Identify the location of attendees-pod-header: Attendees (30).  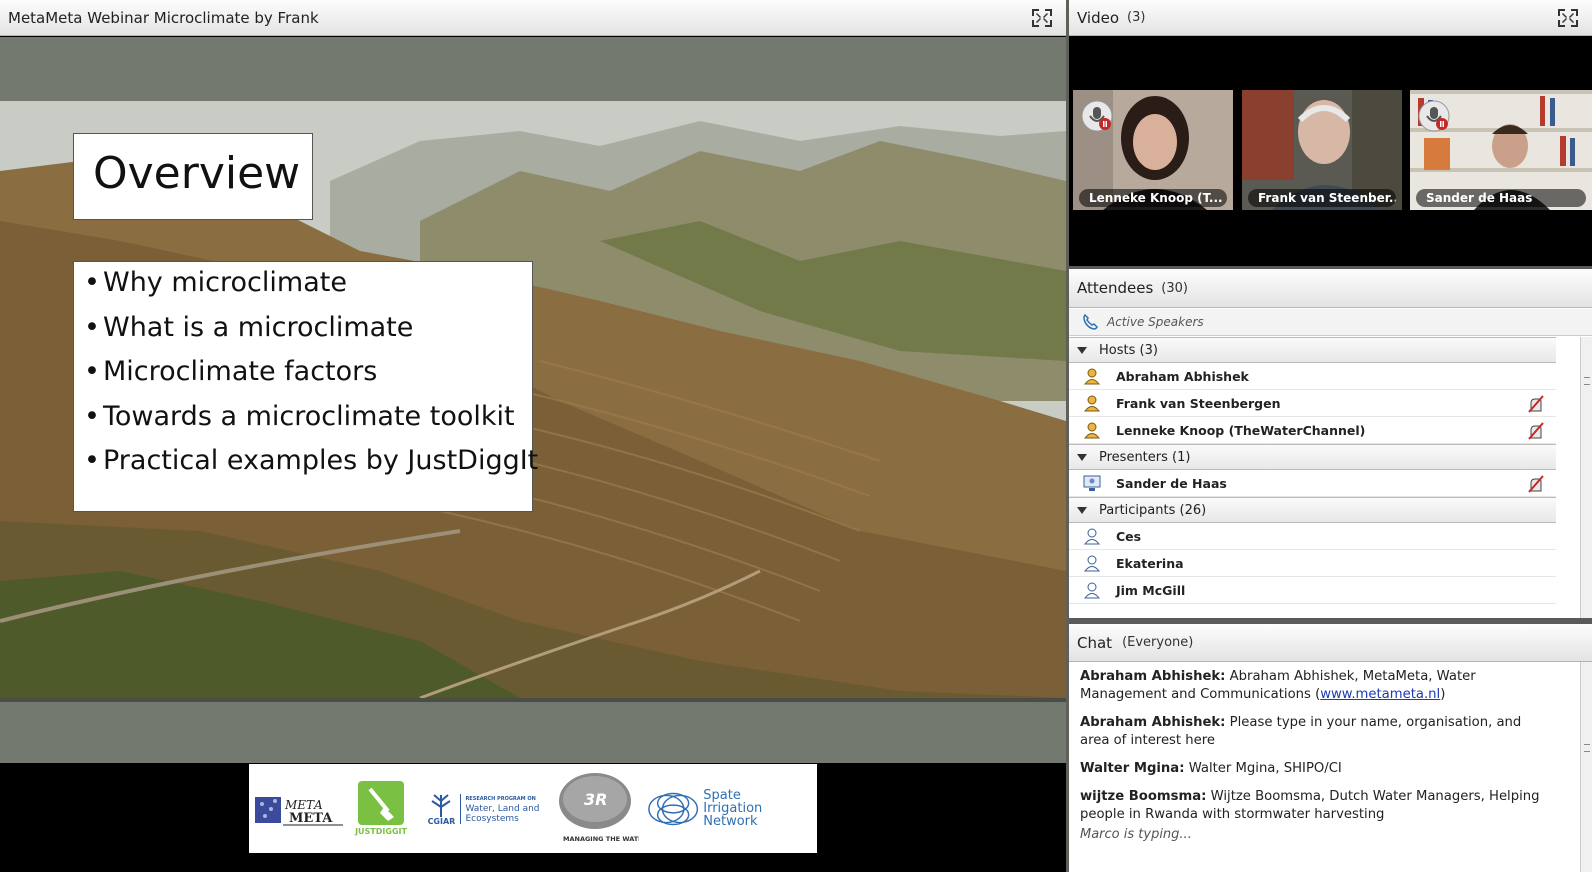
(1330, 288).